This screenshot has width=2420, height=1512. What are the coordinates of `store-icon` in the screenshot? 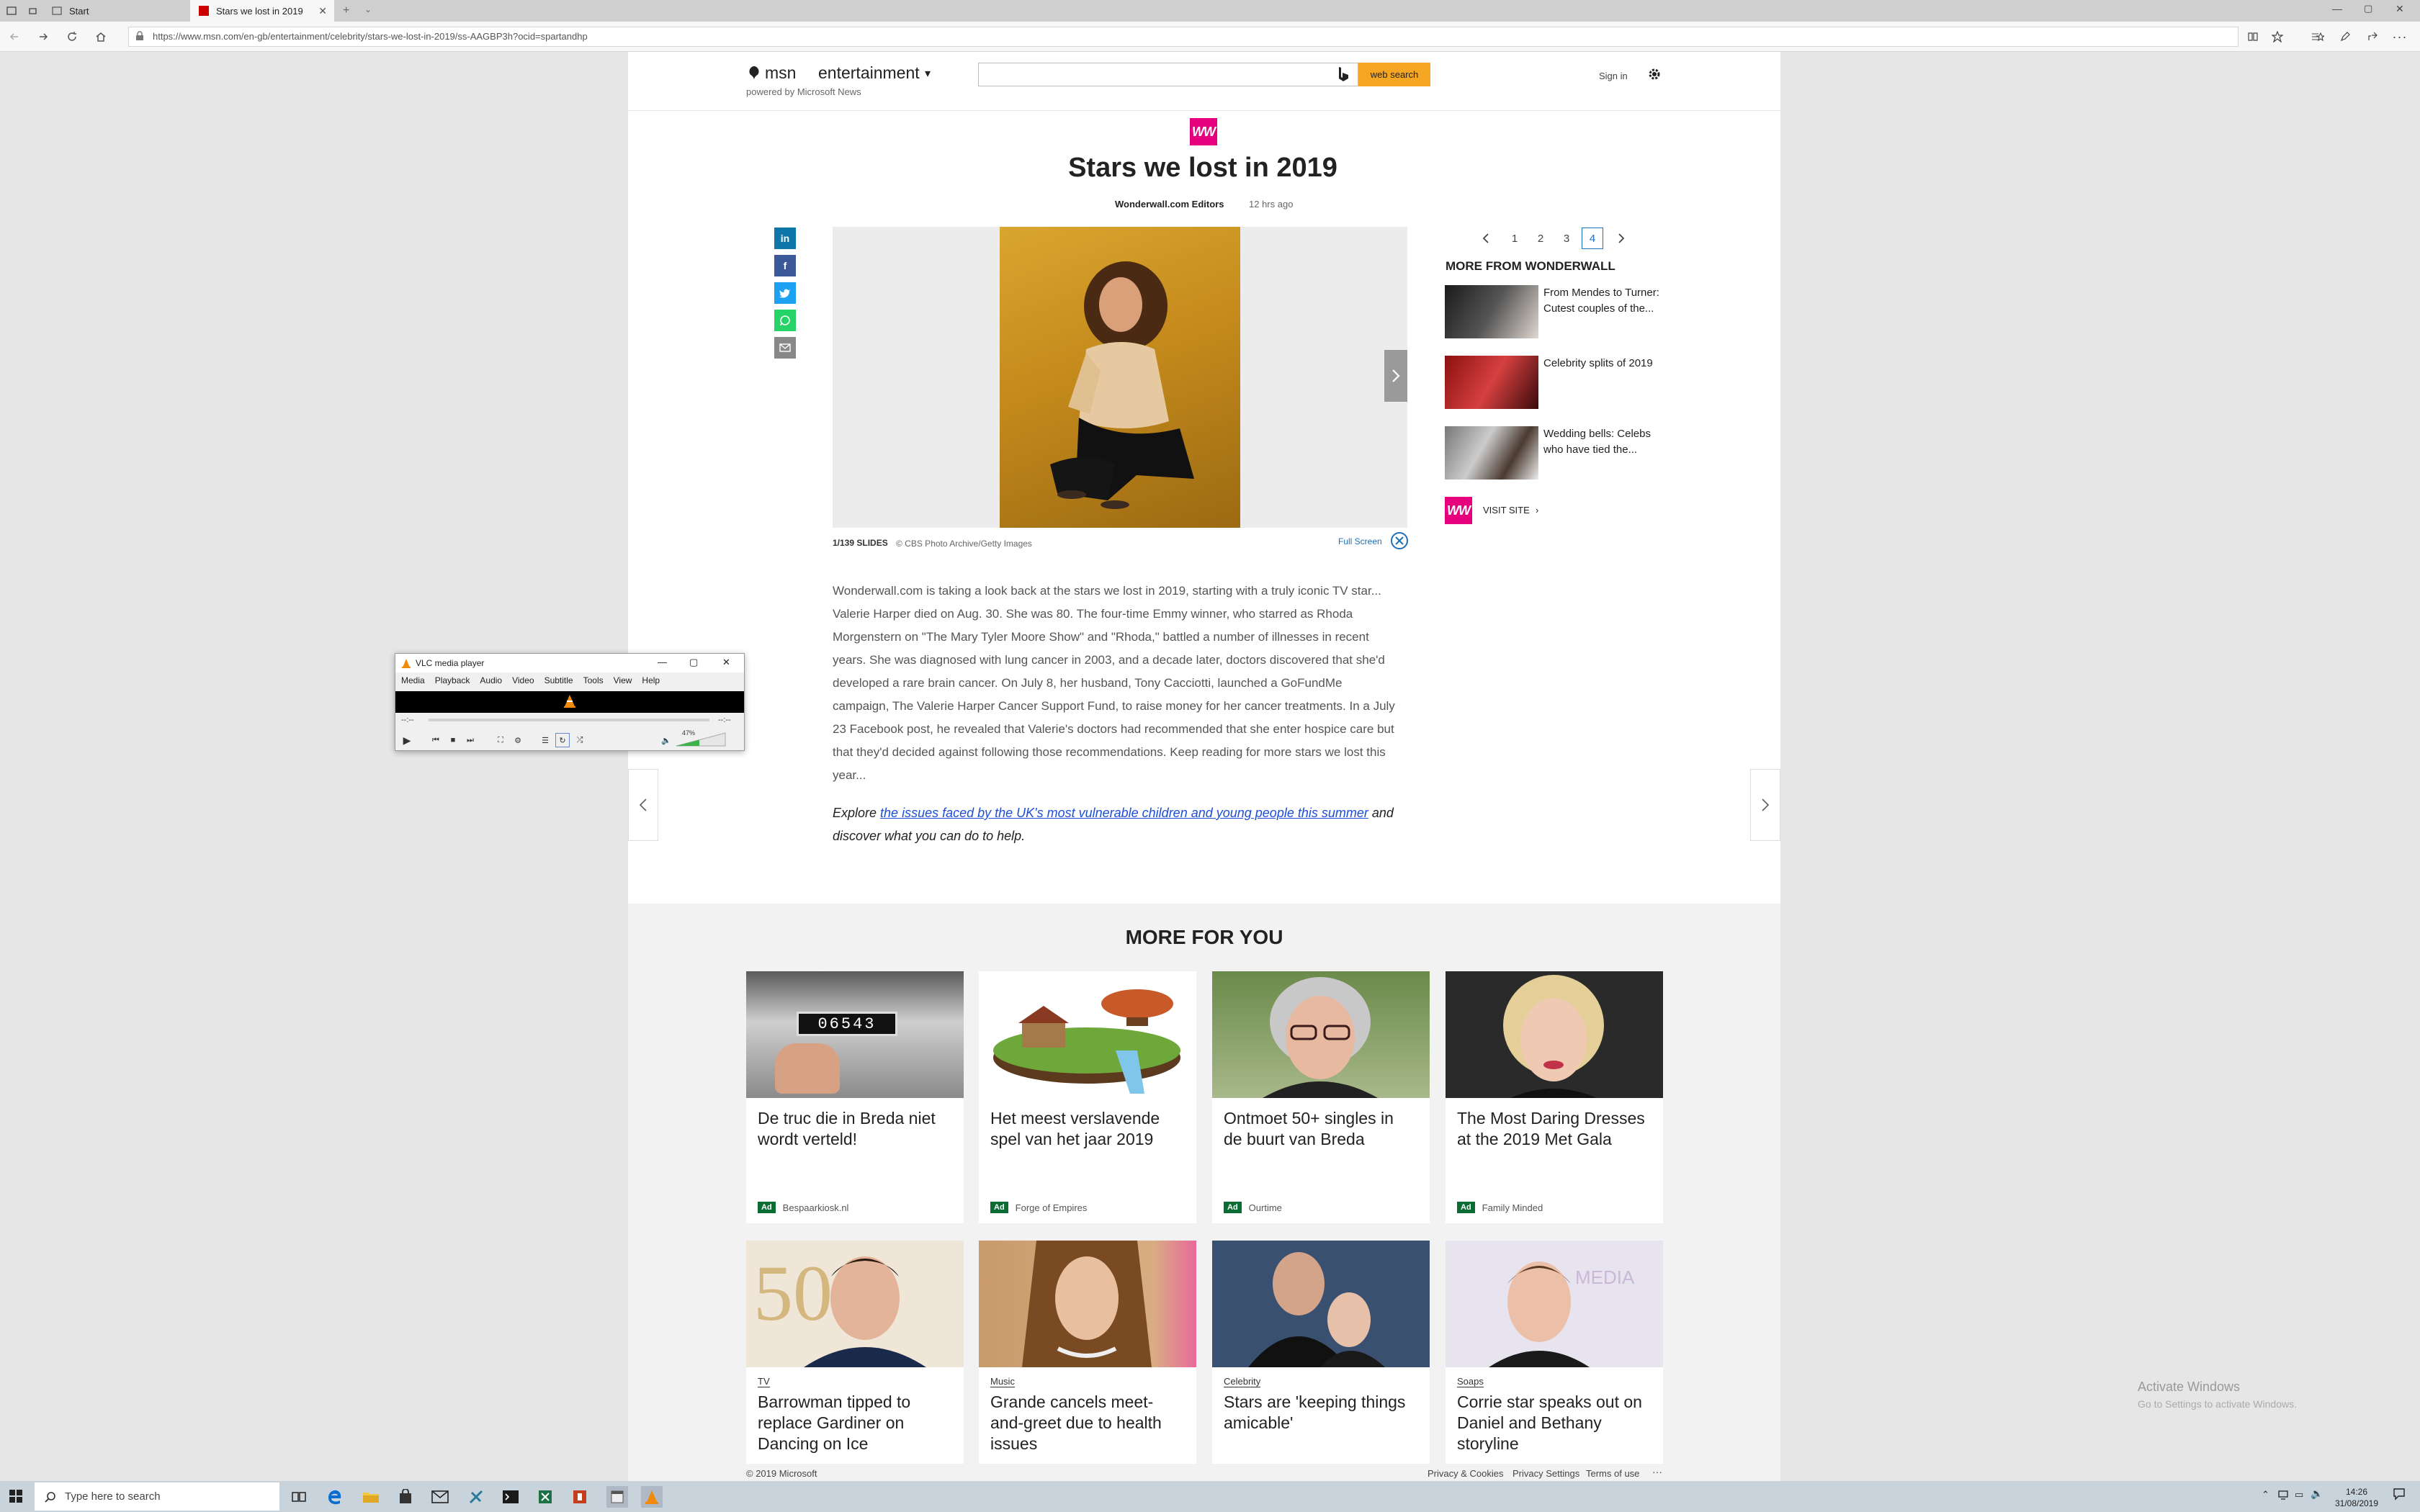 It's located at (406, 1497).